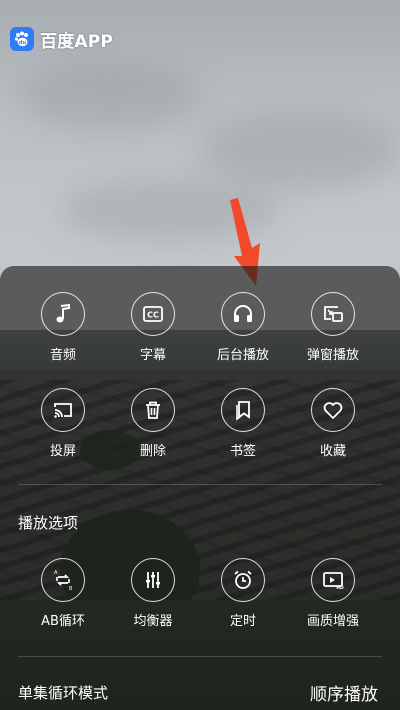 Image resolution: width=400 pixels, height=710 pixels. I want to click on popup-play-label: 弹窗播放, so click(332, 355).